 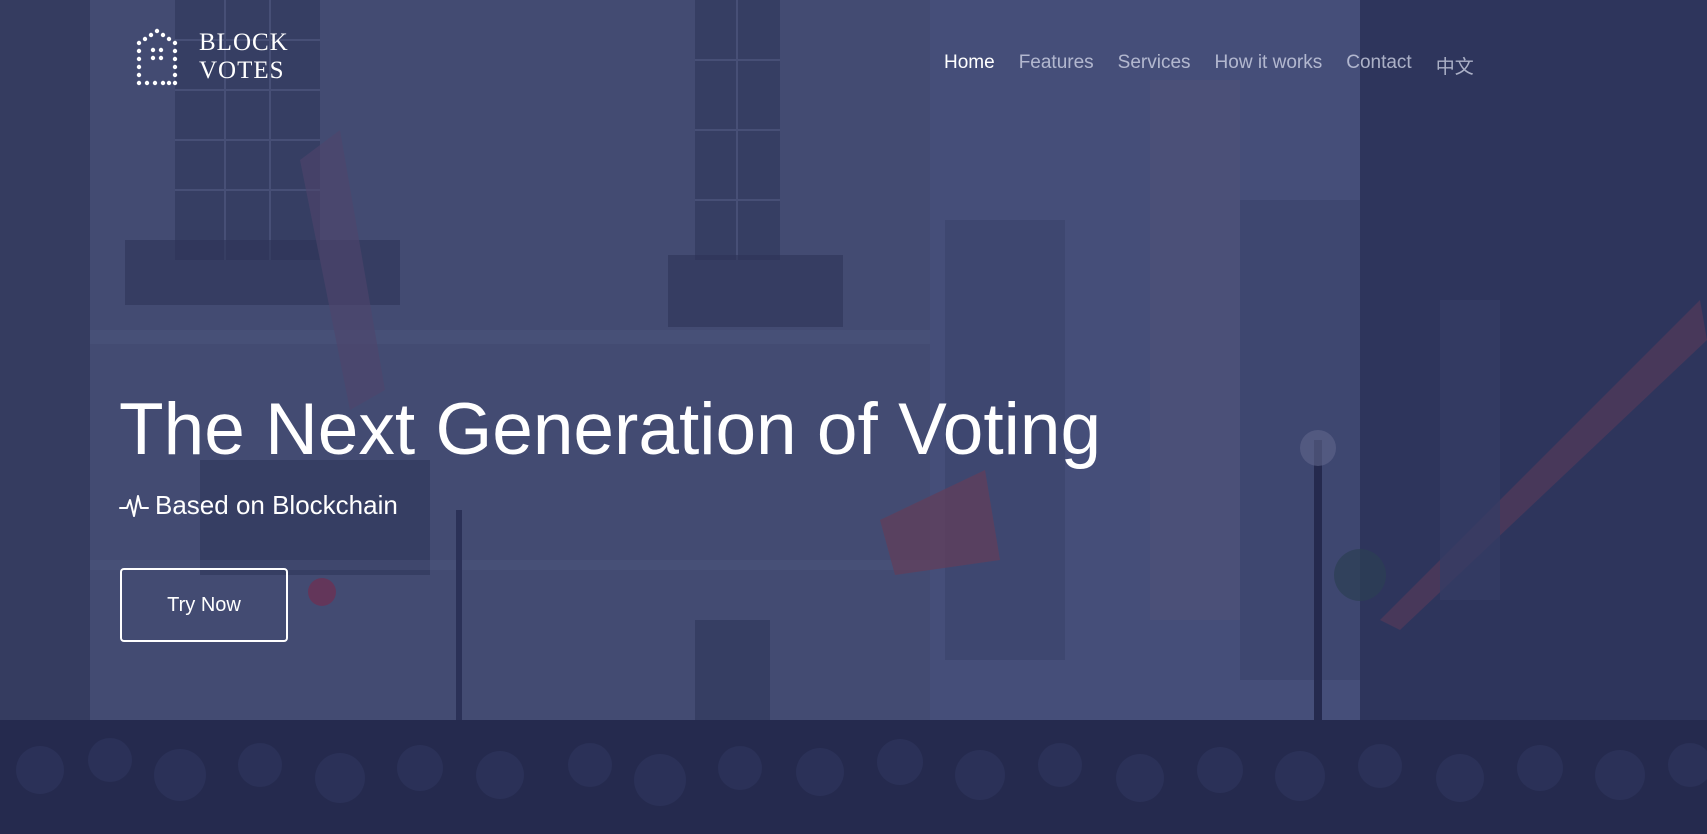 What do you see at coordinates (610, 429) in the screenshot?
I see `hero-headline: The Next Generation of Voting` at bounding box center [610, 429].